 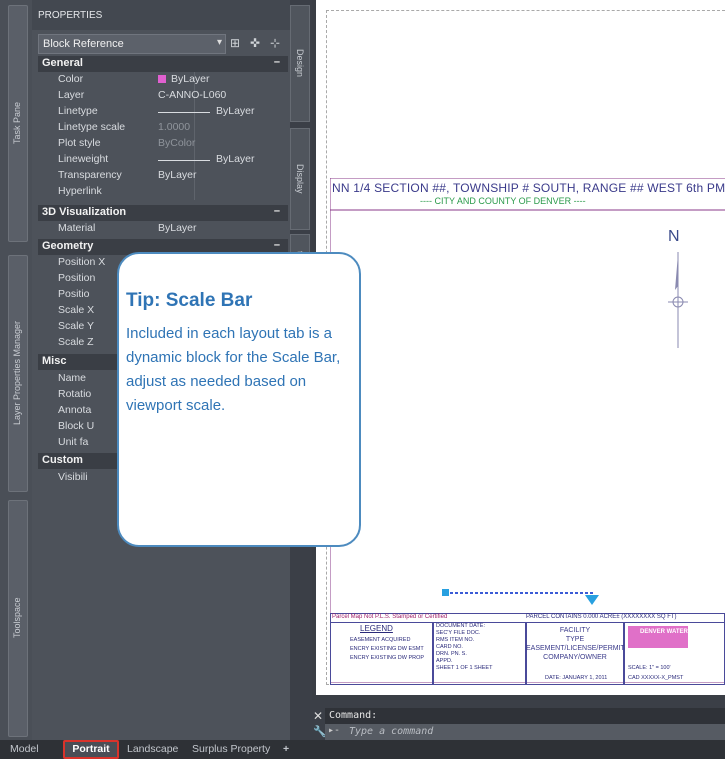 I want to click on prompt-icon: ▸-, so click(x=334, y=730).